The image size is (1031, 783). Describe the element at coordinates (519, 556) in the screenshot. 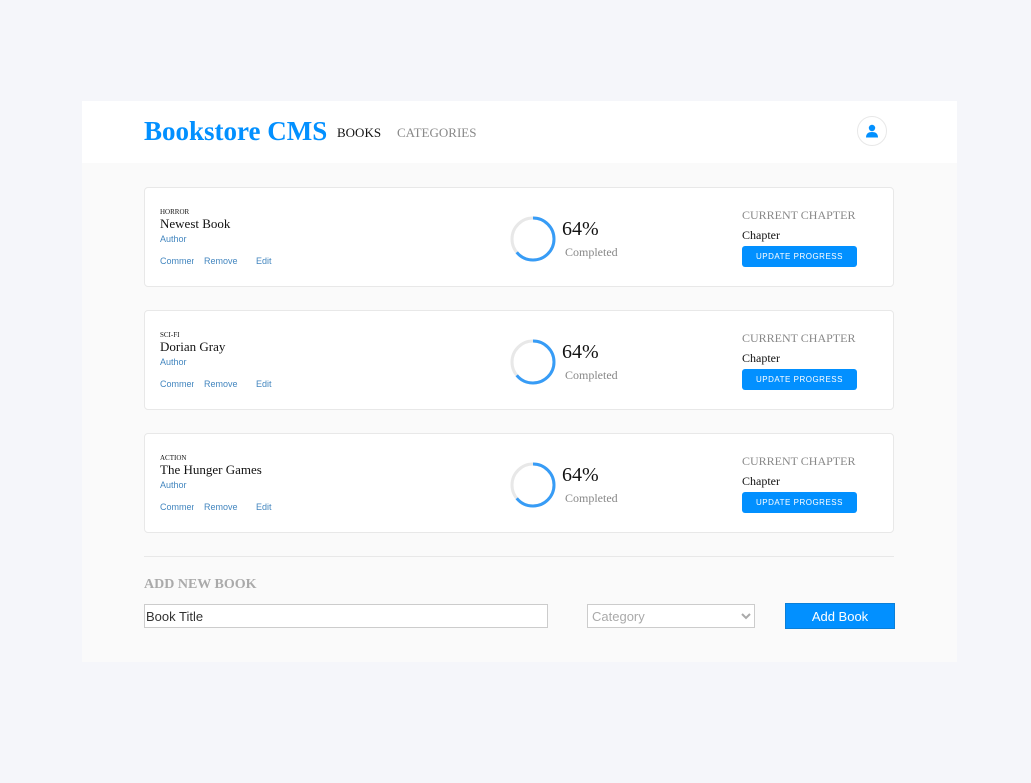

I see `divider` at that location.